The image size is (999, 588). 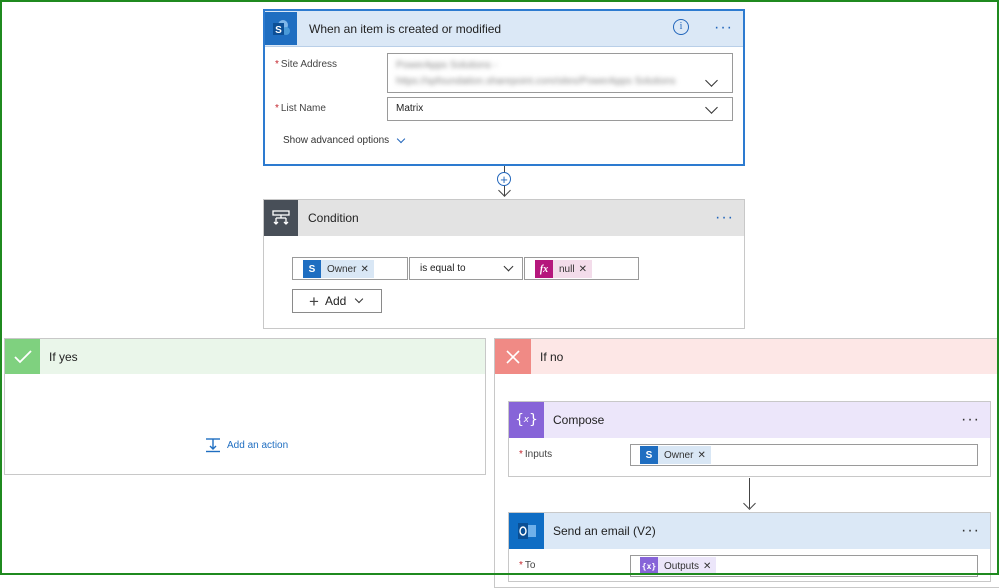 What do you see at coordinates (604, 531) in the screenshot?
I see `send-email-title: Send an email (V2)` at bounding box center [604, 531].